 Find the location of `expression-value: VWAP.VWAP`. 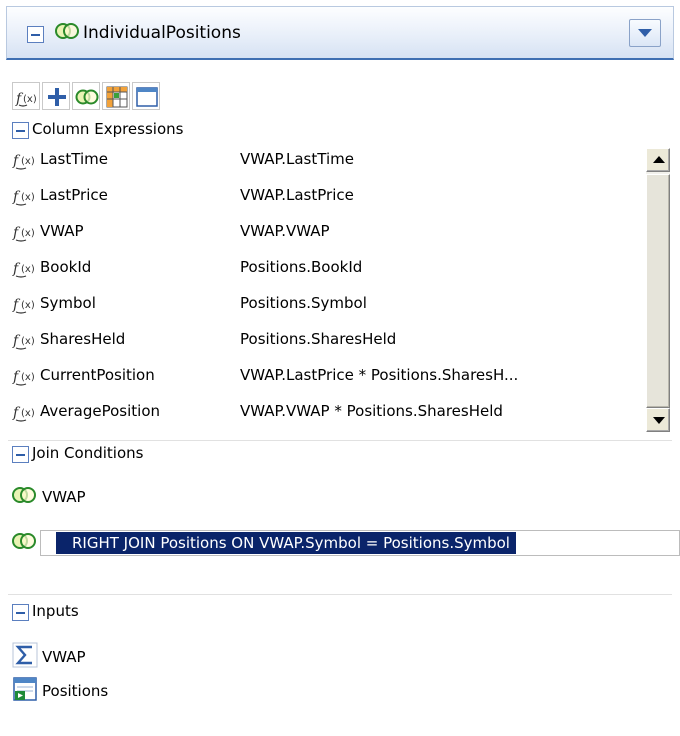

expression-value: VWAP.VWAP is located at coordinates (285, 231).